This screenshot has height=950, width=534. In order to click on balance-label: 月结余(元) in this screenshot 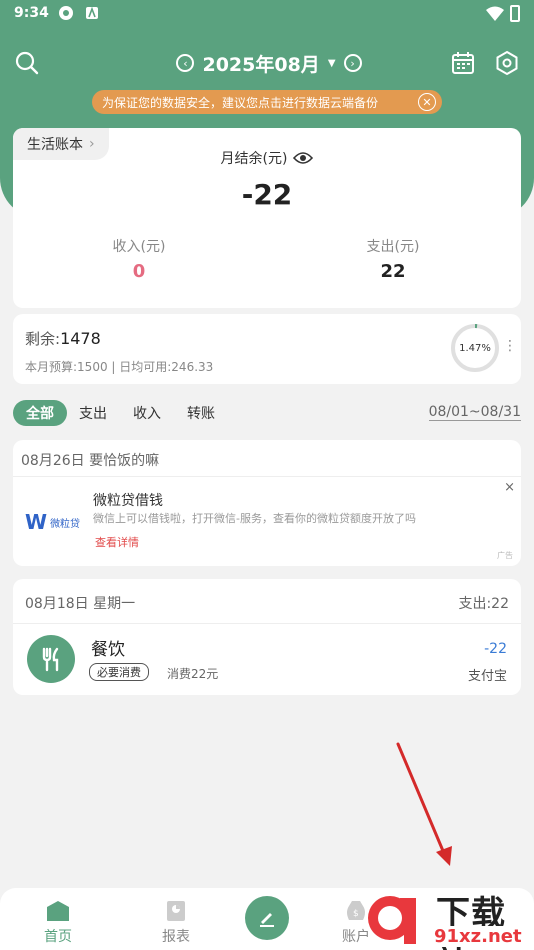, I will do `click(254, 159)`.